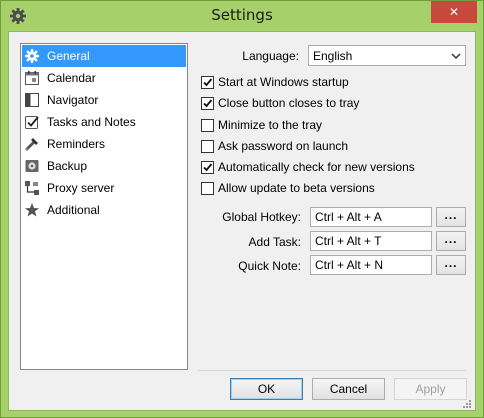  Describe the element at coordinates (76, 144) in the screenshot. I see `sidebar-item-label: Reminders` at that location.